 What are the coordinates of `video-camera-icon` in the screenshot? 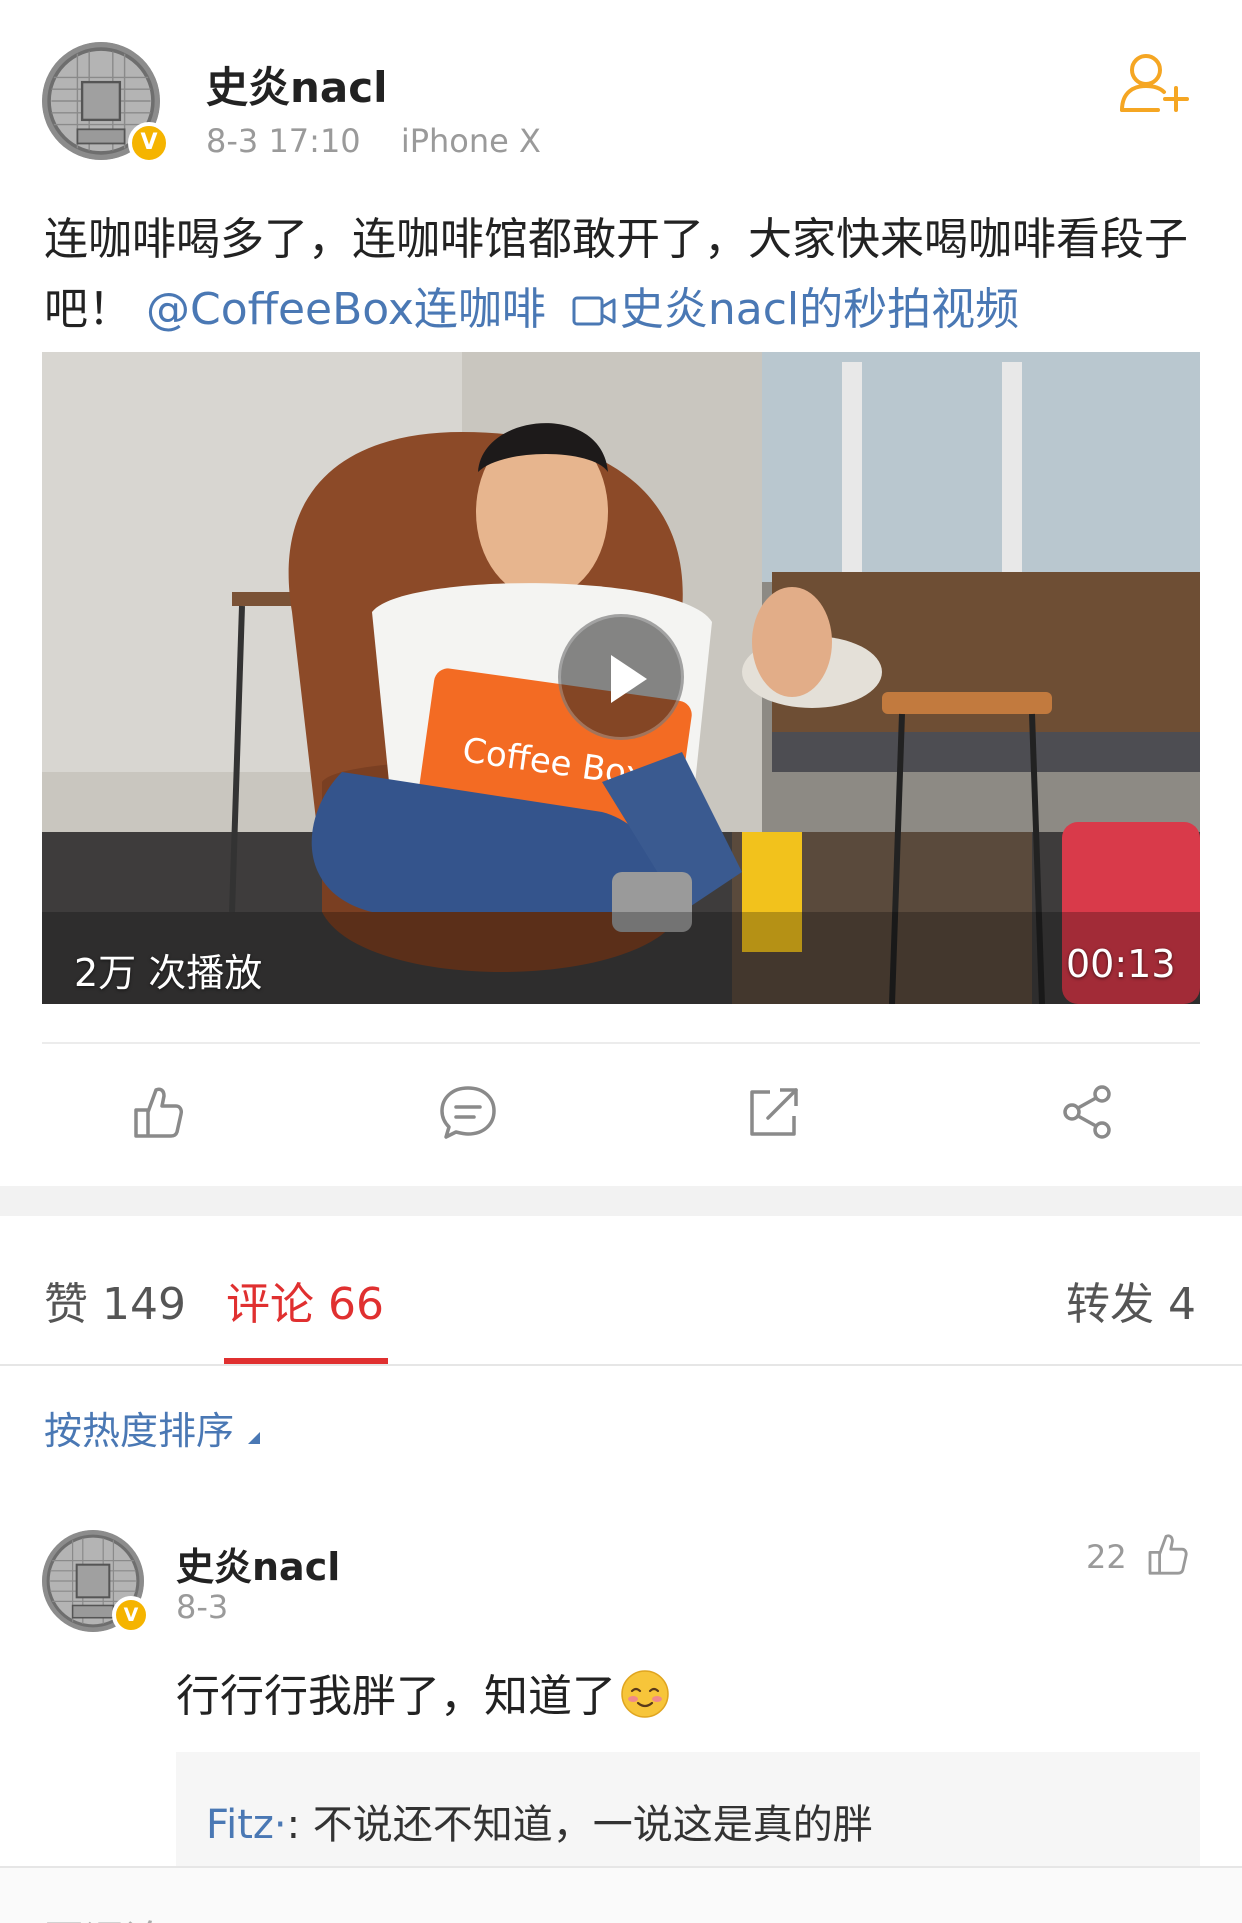 It's located at (594, 314).